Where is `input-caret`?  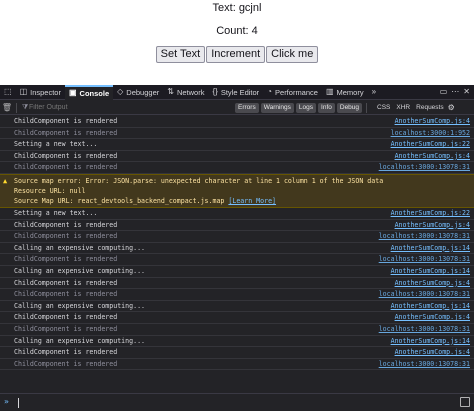 input-caret is located at coordinates (18, 403).